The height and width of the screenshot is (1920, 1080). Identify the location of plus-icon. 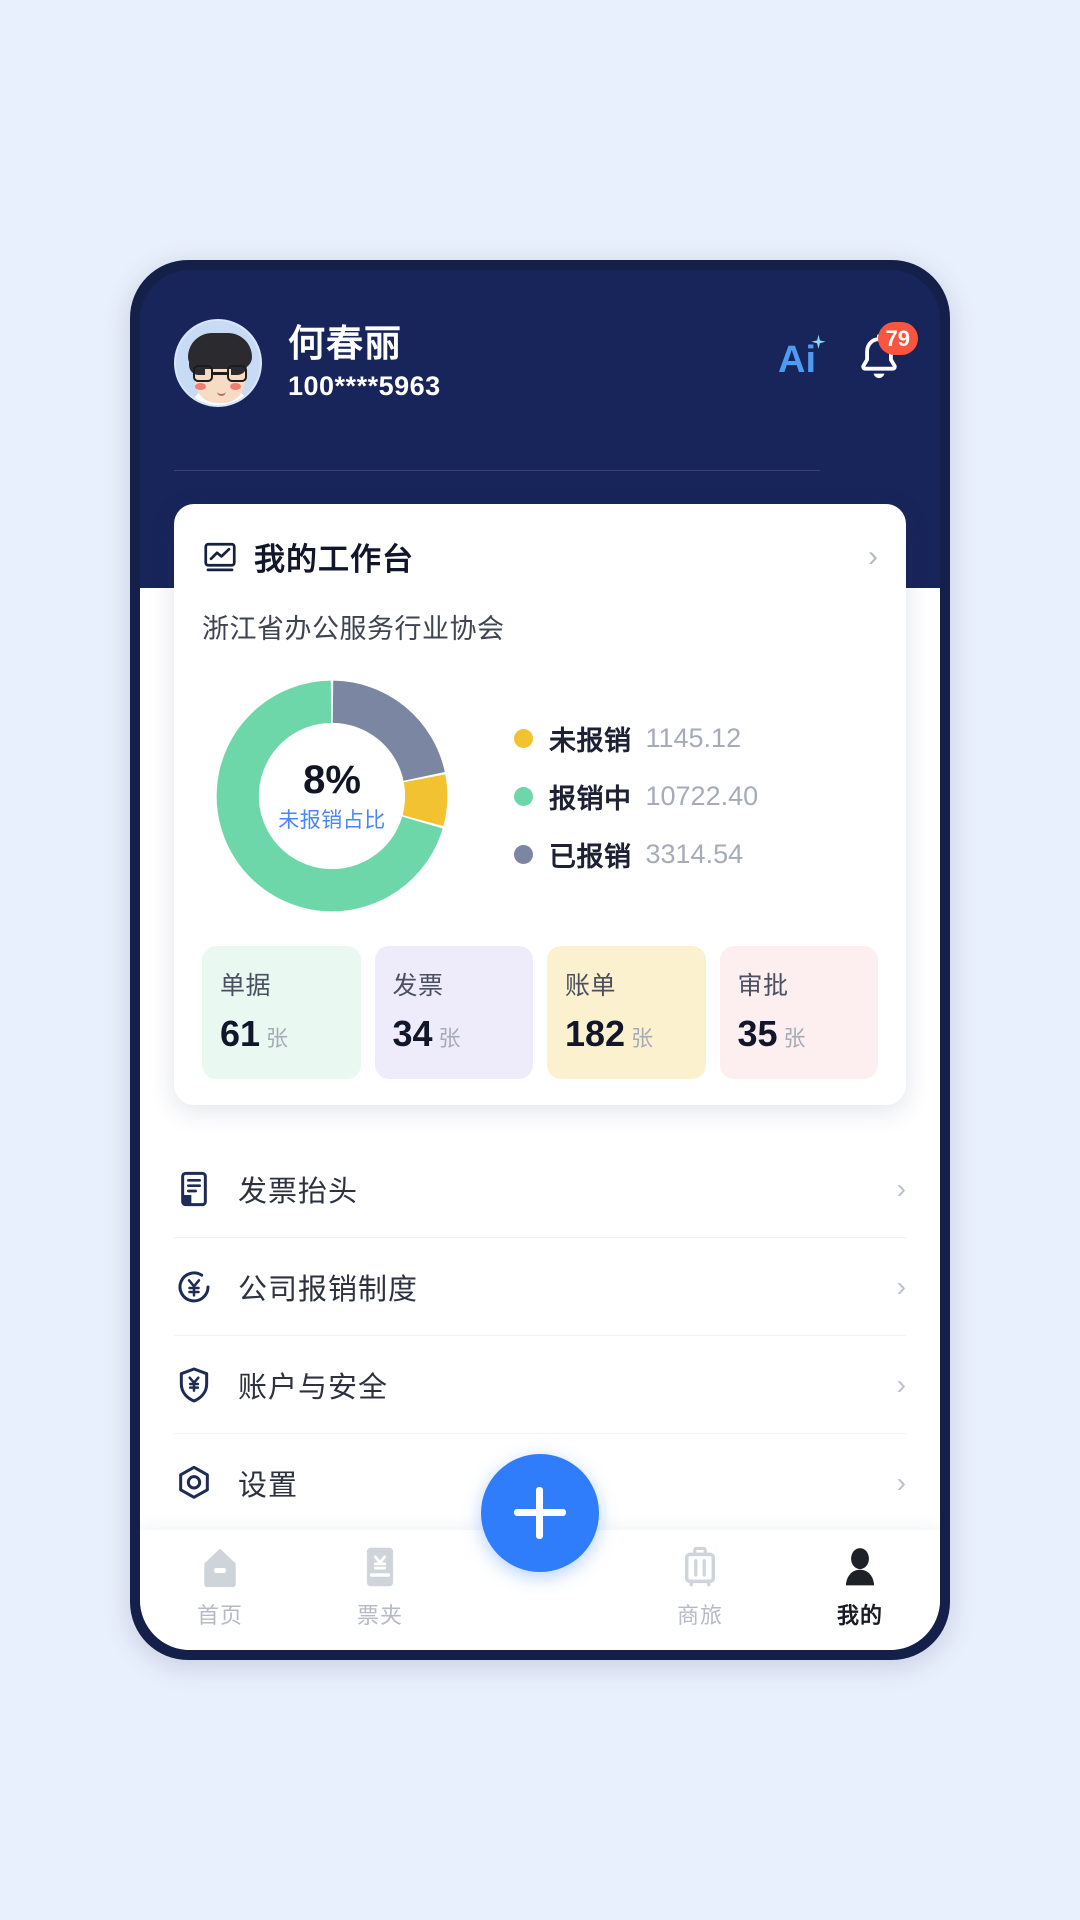
(540, 1513).